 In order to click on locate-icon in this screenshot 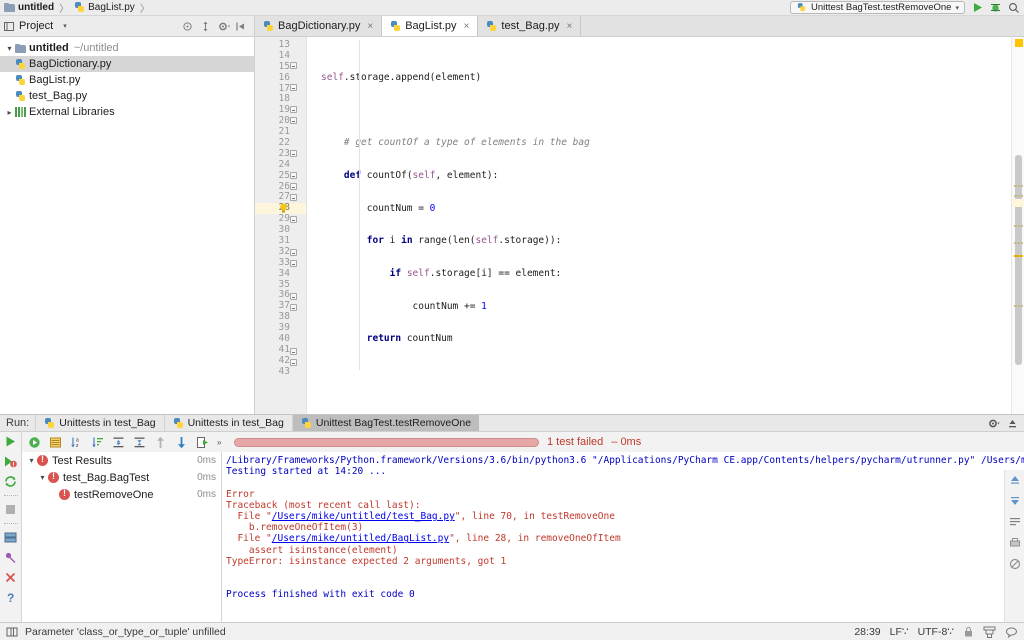, I will do `click(187, 26)`.